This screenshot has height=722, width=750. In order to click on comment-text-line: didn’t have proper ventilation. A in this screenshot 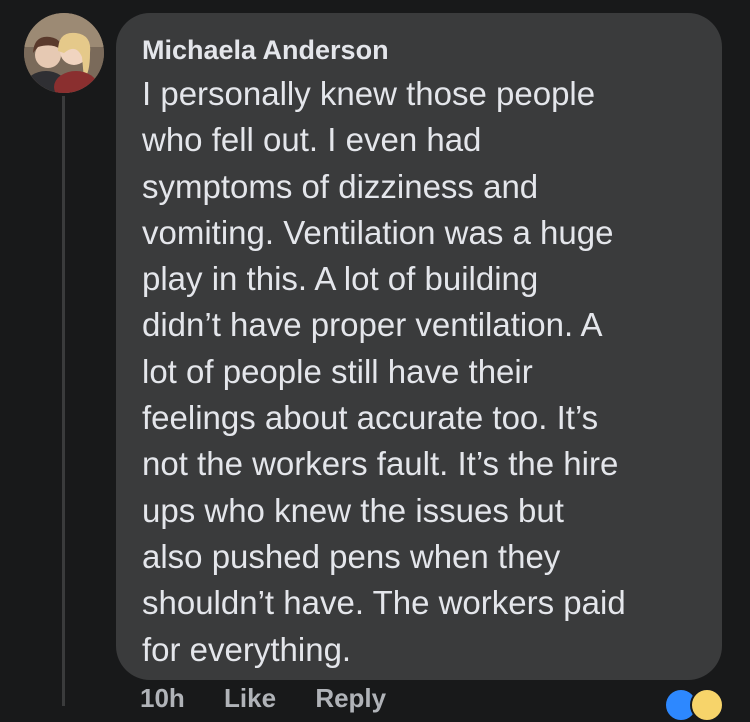, I will do `click(372, 325)`.